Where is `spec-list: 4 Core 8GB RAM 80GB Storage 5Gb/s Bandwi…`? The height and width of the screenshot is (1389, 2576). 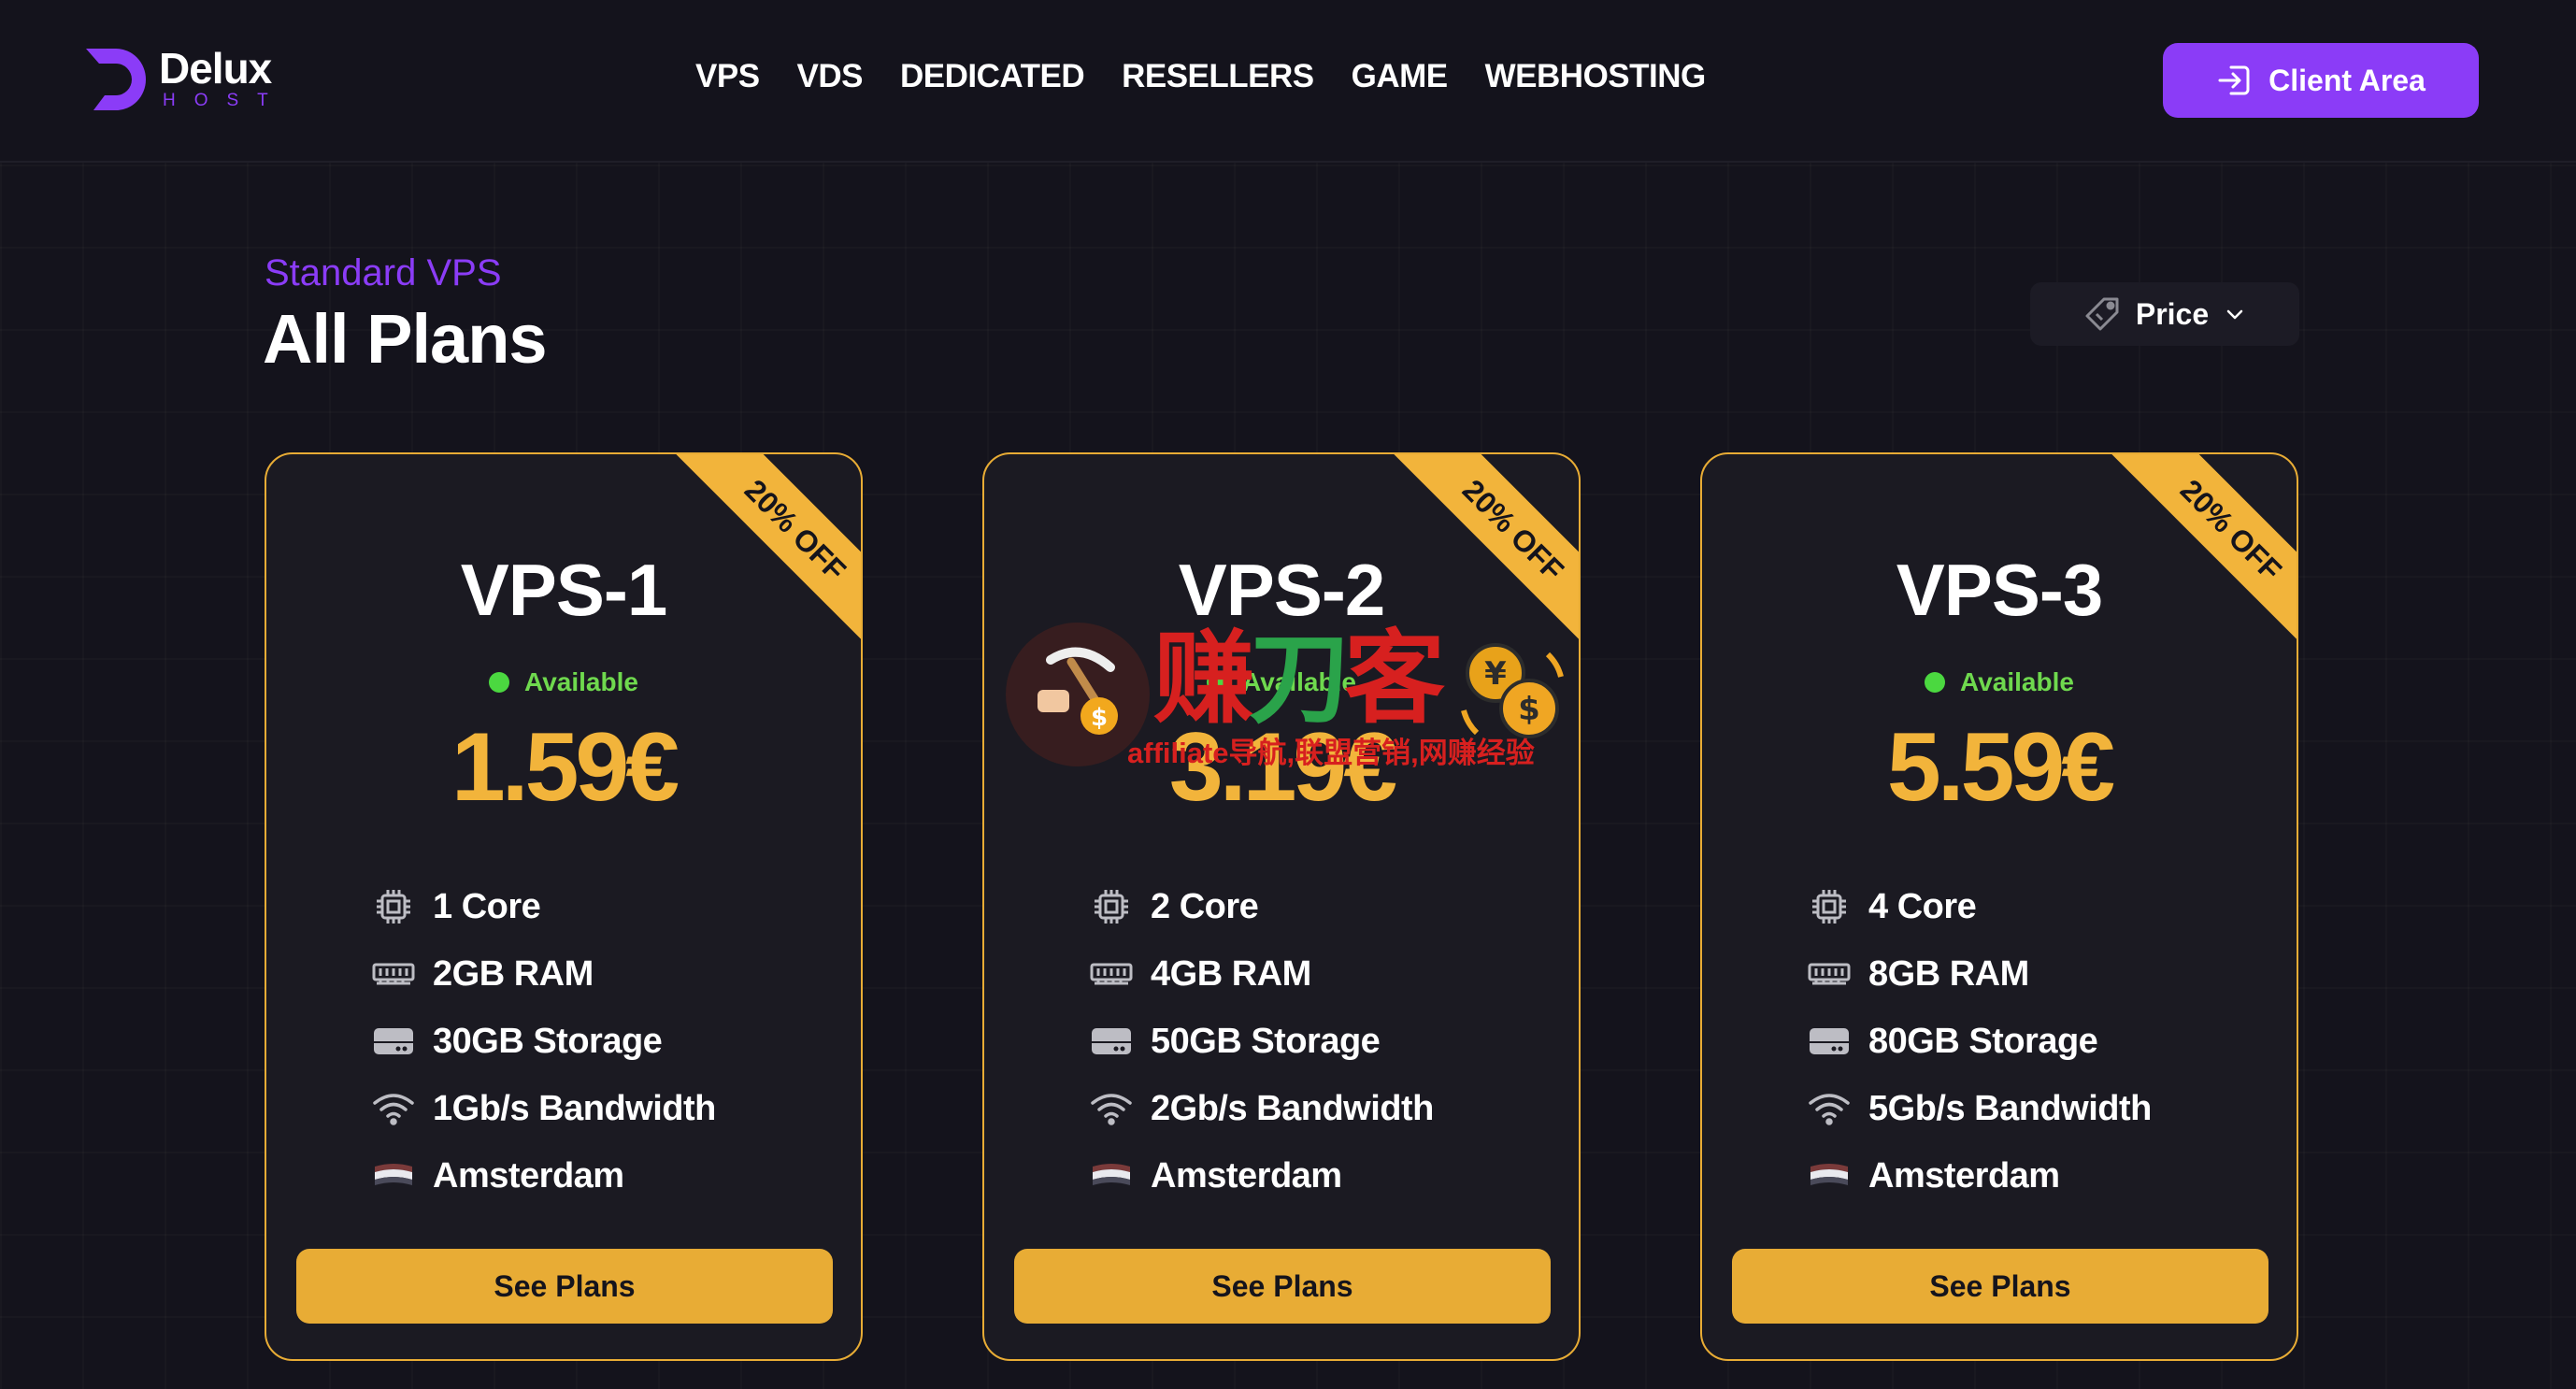
spec-list: 4 Core 8GB RAM 80GB Storage 5Gb/s Bandwi… is located at coordinates (1980, 1041).